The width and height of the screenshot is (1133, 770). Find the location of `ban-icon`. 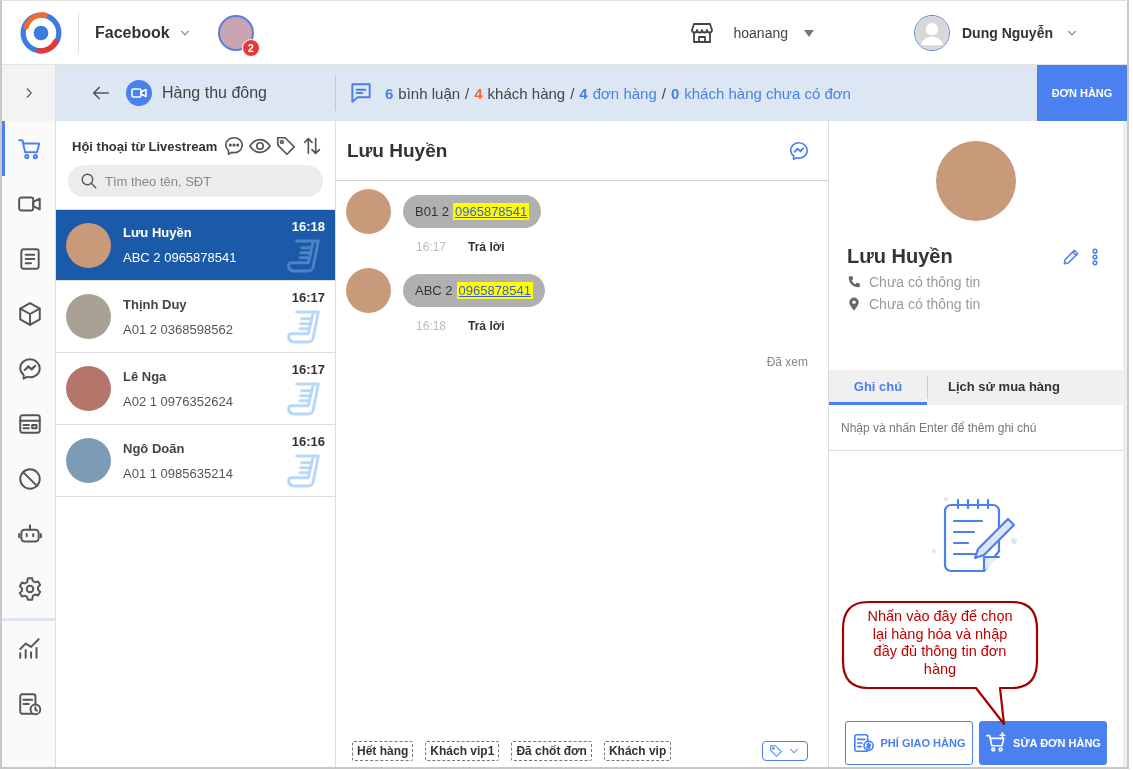

ban-icon is located at coordinates (30, 478).